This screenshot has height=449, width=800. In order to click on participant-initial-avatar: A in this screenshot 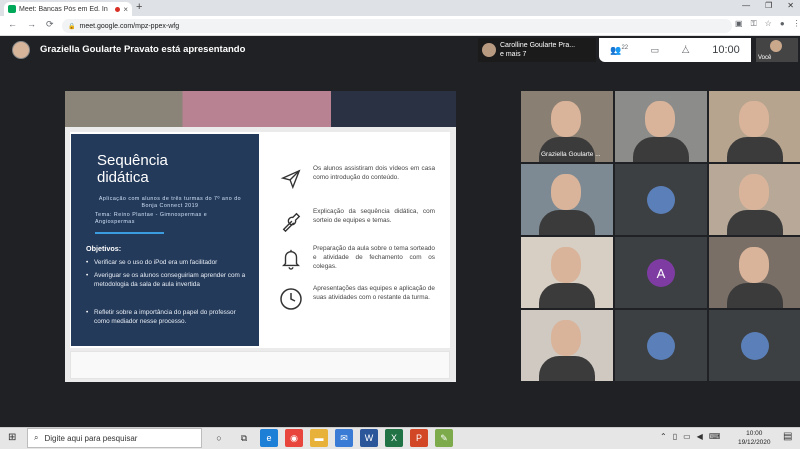, I will do `click(661, 273)`.